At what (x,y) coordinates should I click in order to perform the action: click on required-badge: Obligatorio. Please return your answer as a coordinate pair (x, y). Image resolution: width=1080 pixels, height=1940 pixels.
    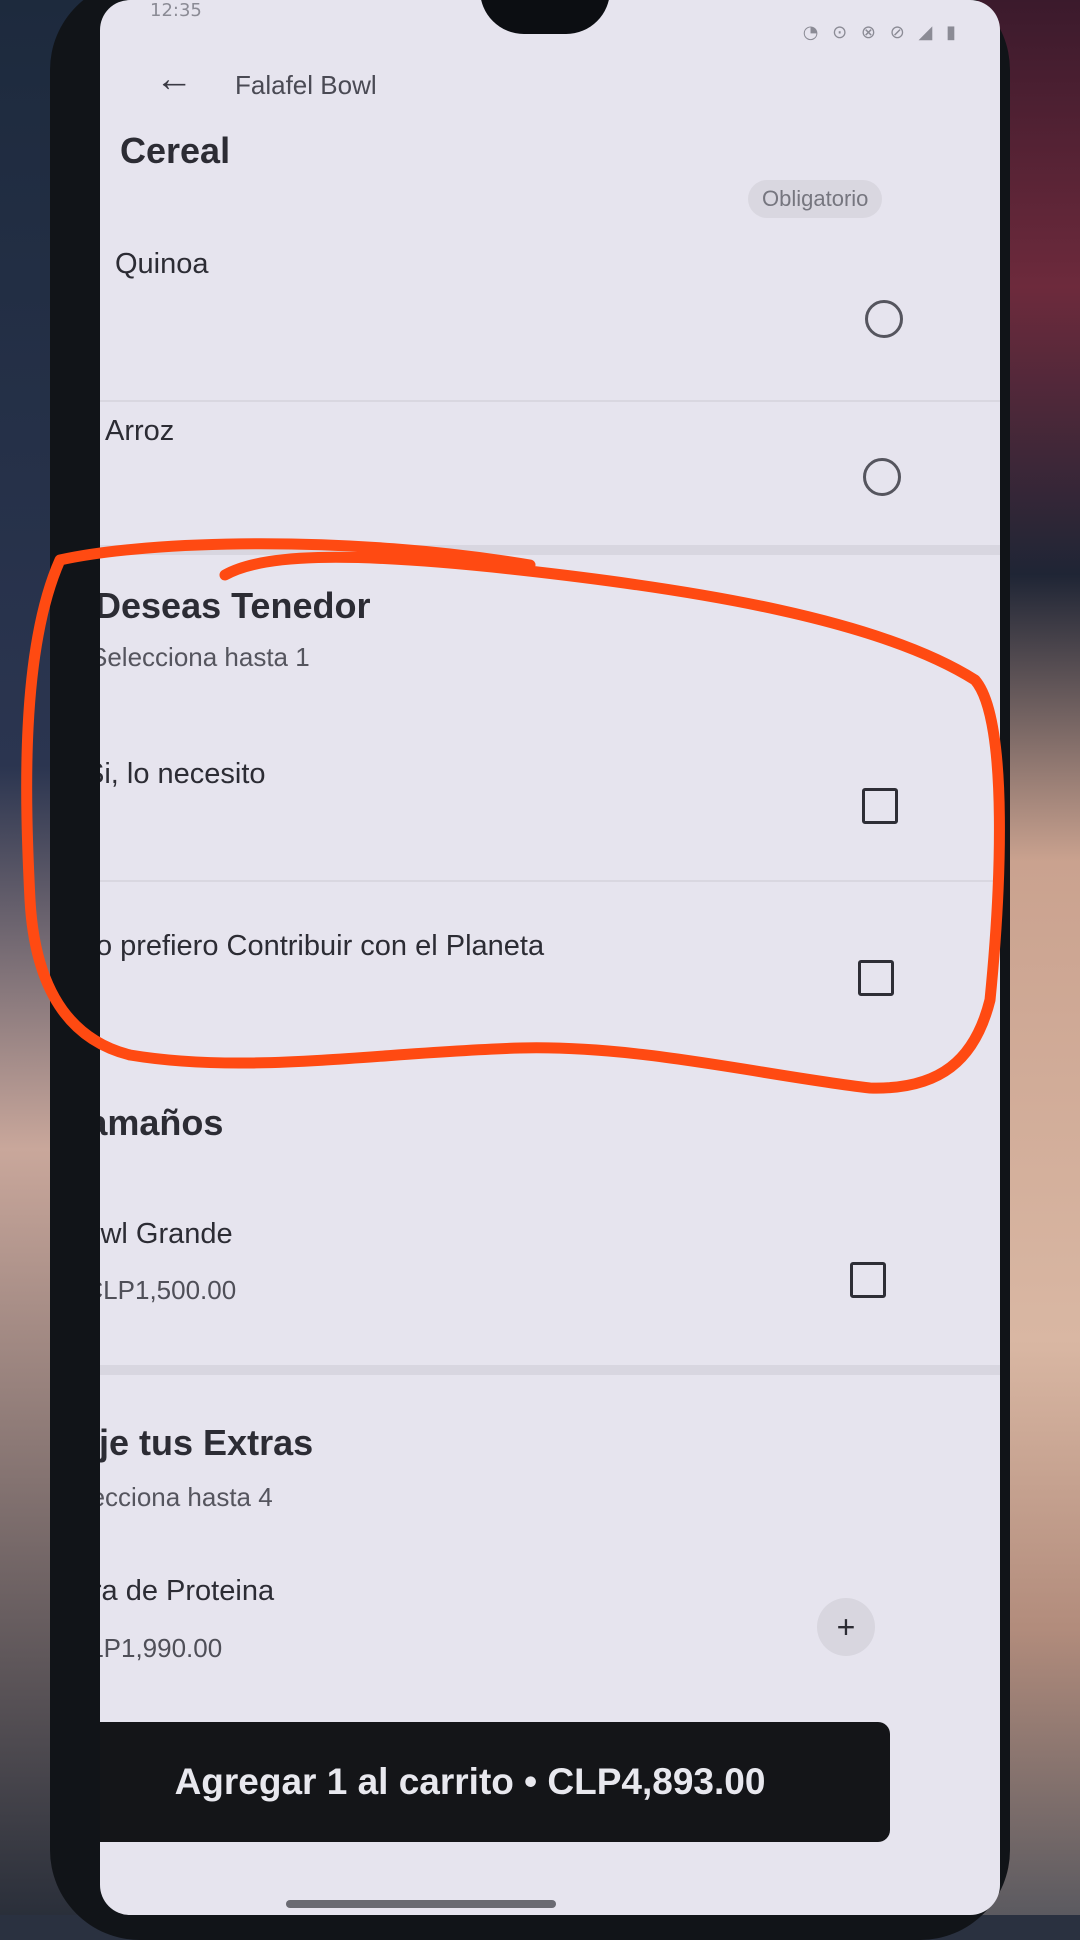
    Looking at the image, I should click on (815, 199).